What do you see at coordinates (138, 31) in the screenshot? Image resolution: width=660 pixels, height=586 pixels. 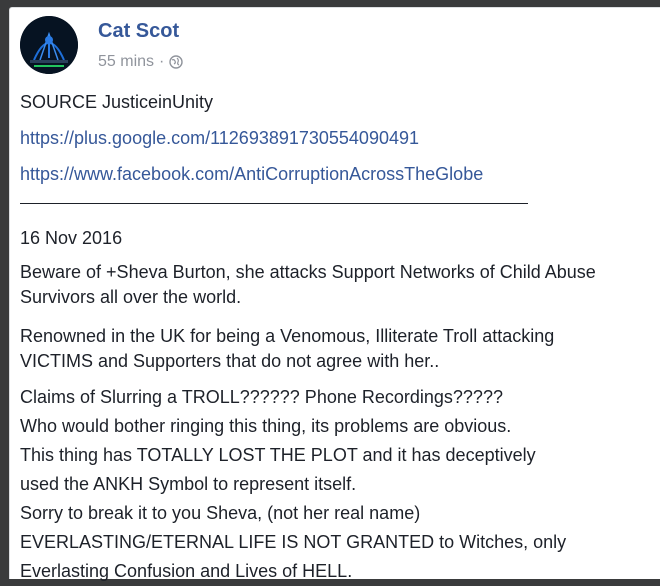 I see `author-name: Cat Scot` at bounding box center [138, 31].